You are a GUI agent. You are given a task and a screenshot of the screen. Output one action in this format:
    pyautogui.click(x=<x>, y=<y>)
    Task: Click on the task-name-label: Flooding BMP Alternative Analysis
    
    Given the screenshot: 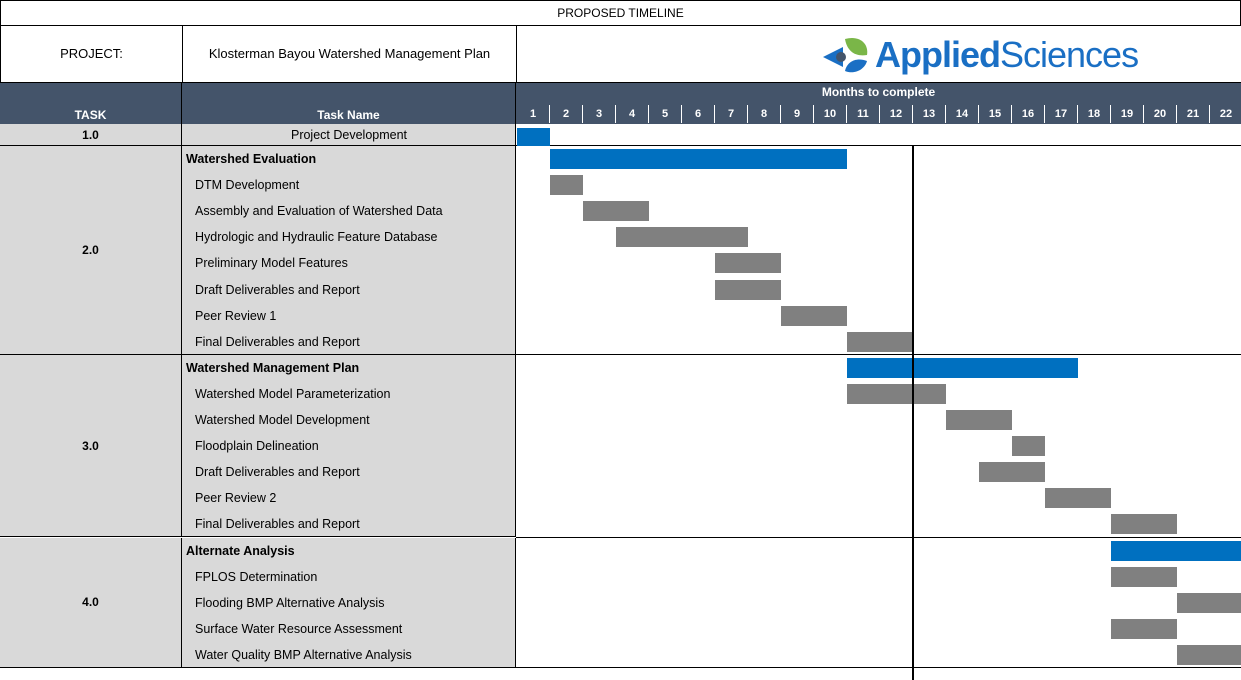 What is the action you would take?
    pyautogui.click(x=290, y=602)
    